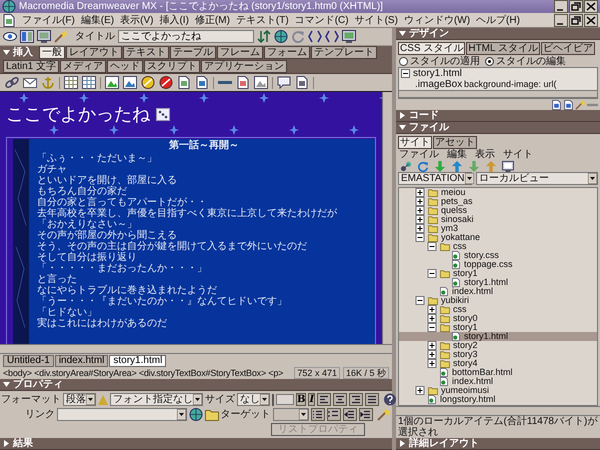  I want to click on table-icon, so click(89, 82).